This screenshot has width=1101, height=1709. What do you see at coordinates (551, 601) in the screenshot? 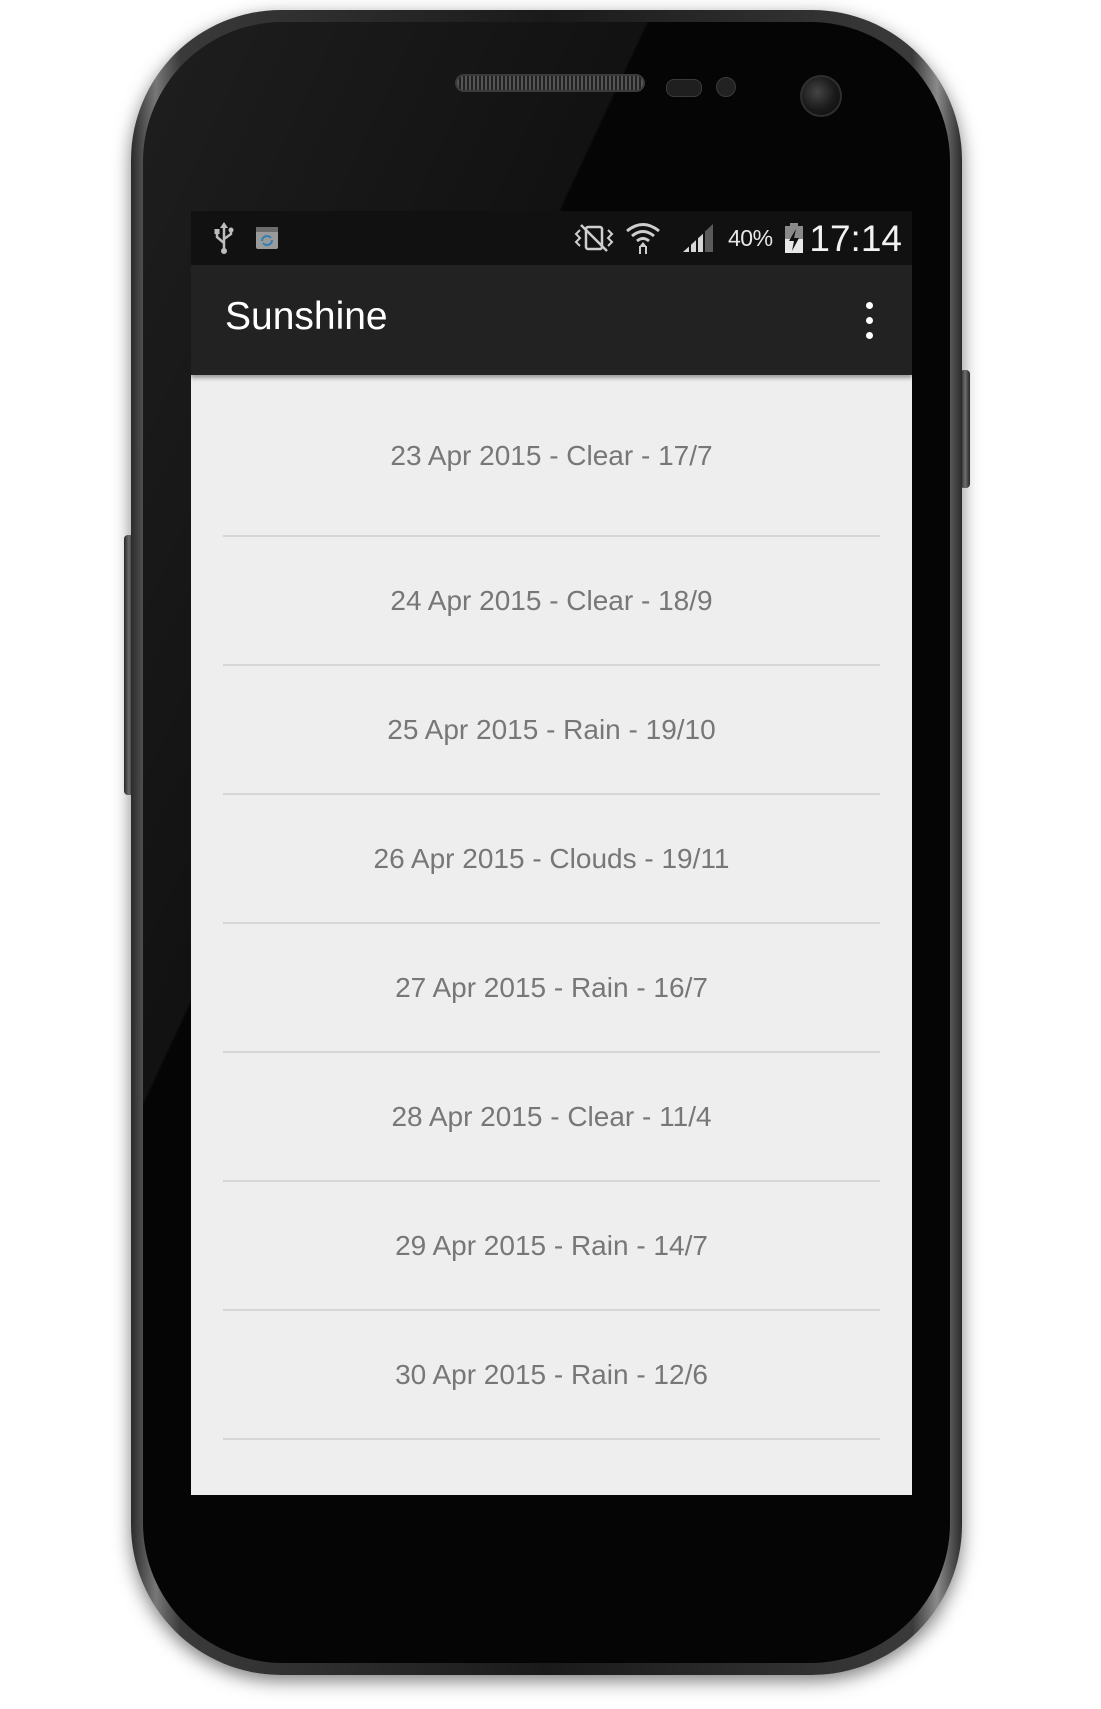
I see `list-item: 24 Apr 2015 - Clear - 18/9` at bounding box center [551, 601].